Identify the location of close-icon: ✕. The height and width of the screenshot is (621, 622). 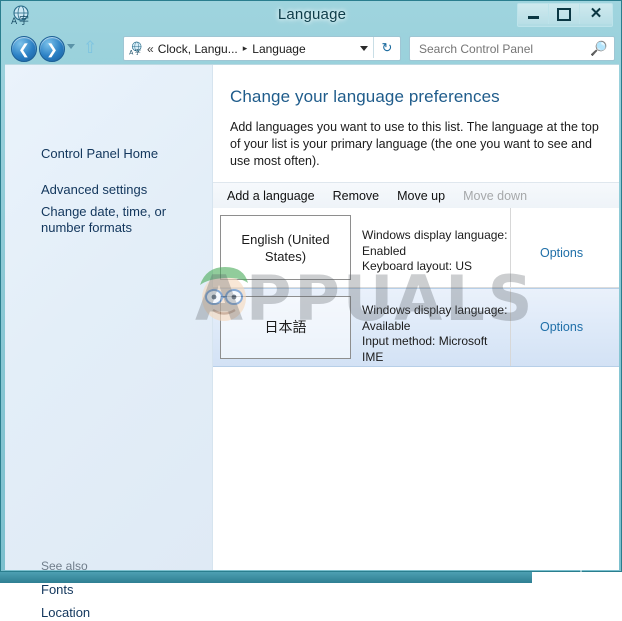
(596, 13).